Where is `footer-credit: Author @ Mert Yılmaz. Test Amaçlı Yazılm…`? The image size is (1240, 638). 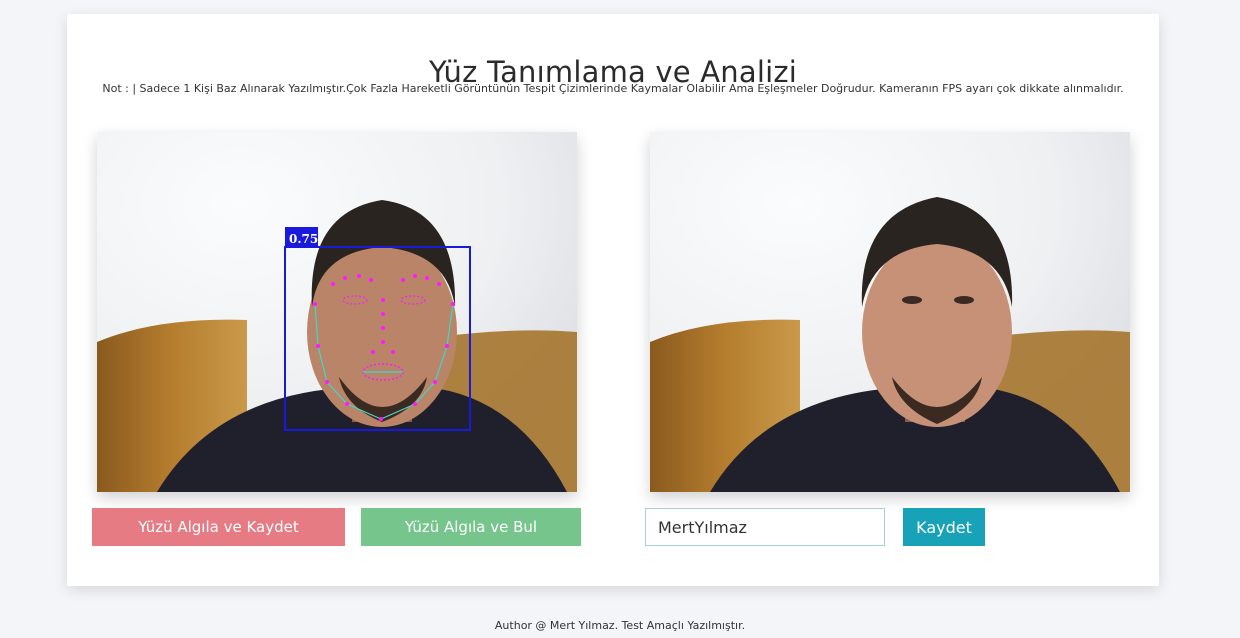
footer-credit: Author @ Mert Yılmaz. Test Amaçlı Yazılm… is located at coordinates (620, 625).